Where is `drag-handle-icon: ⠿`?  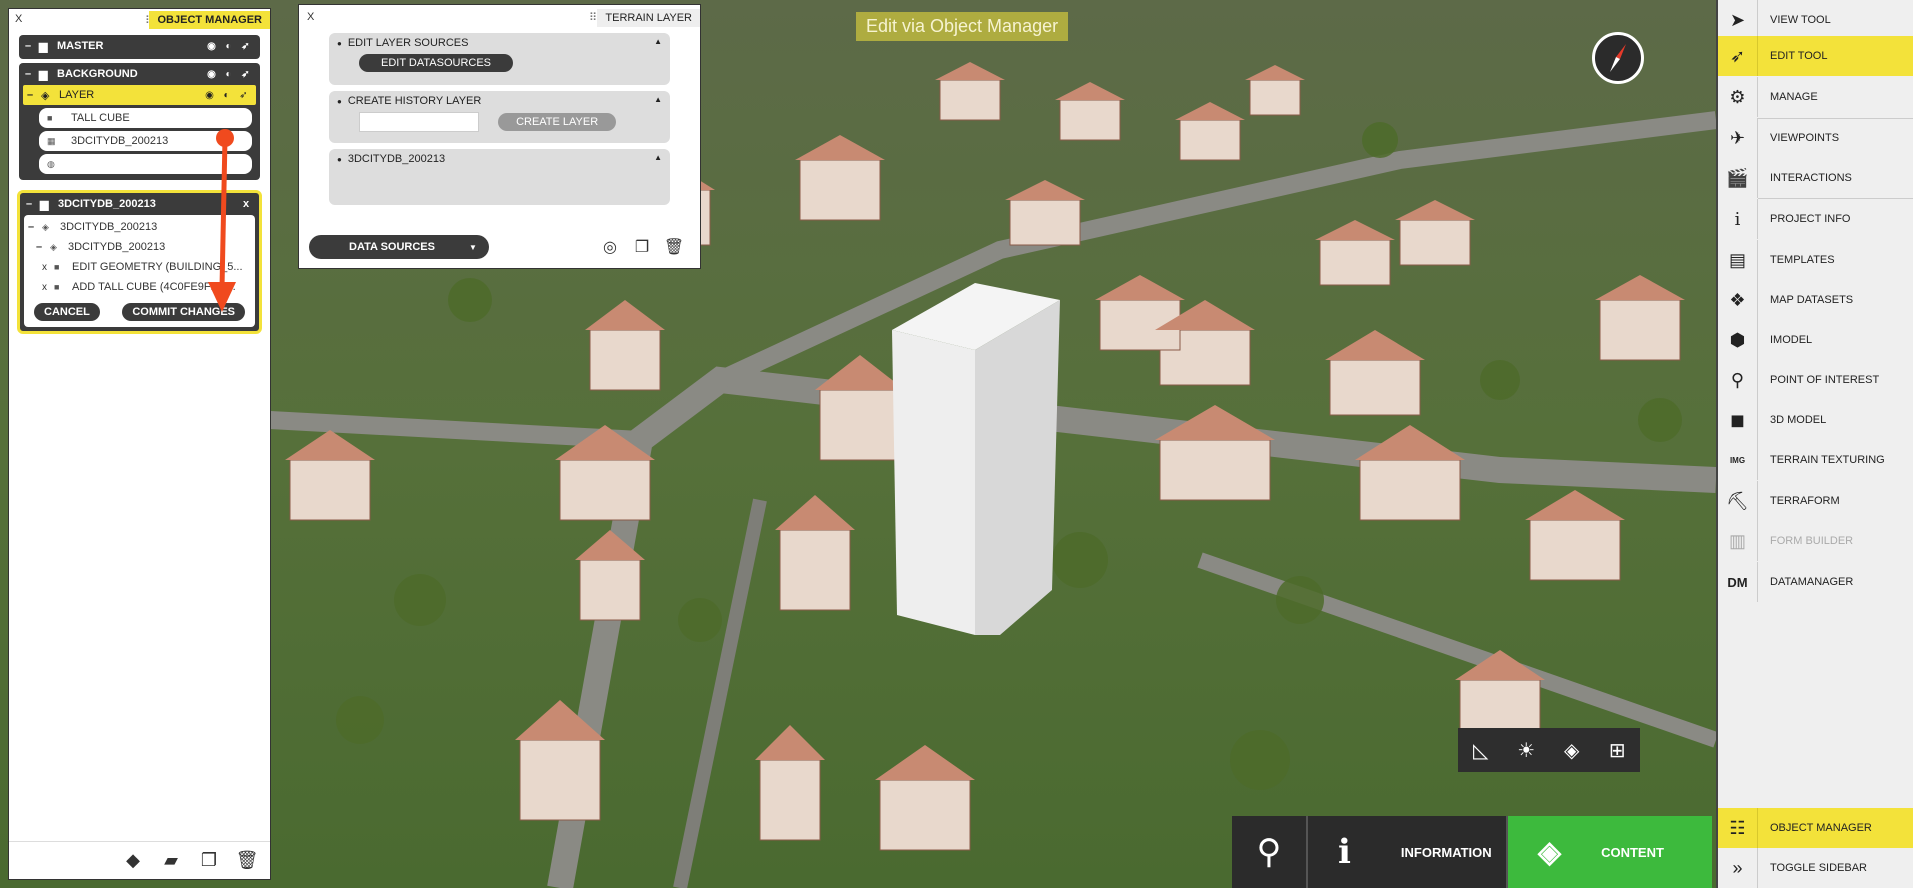 drag-handle-icon: ⠿ is located at coordinates (593, 17).